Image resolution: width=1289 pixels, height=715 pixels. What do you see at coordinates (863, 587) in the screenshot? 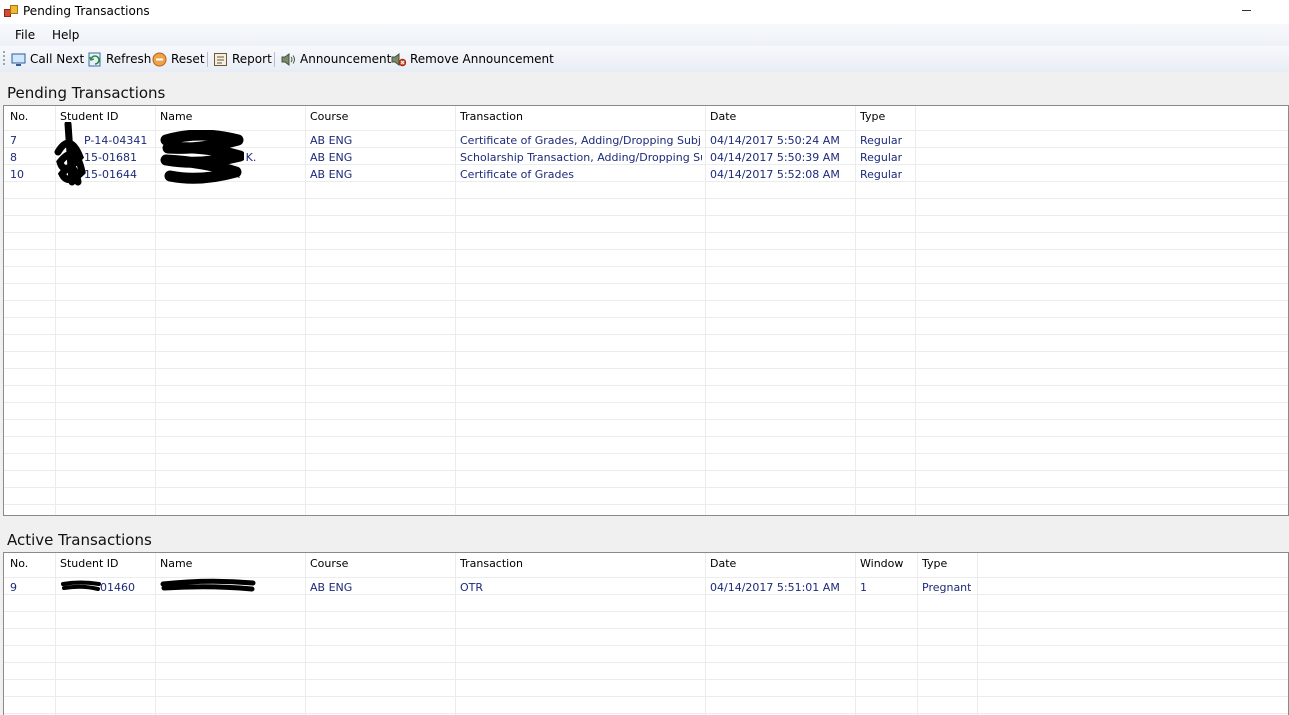
I see `table-cell-window: 1` at bounding box center [863, 587].